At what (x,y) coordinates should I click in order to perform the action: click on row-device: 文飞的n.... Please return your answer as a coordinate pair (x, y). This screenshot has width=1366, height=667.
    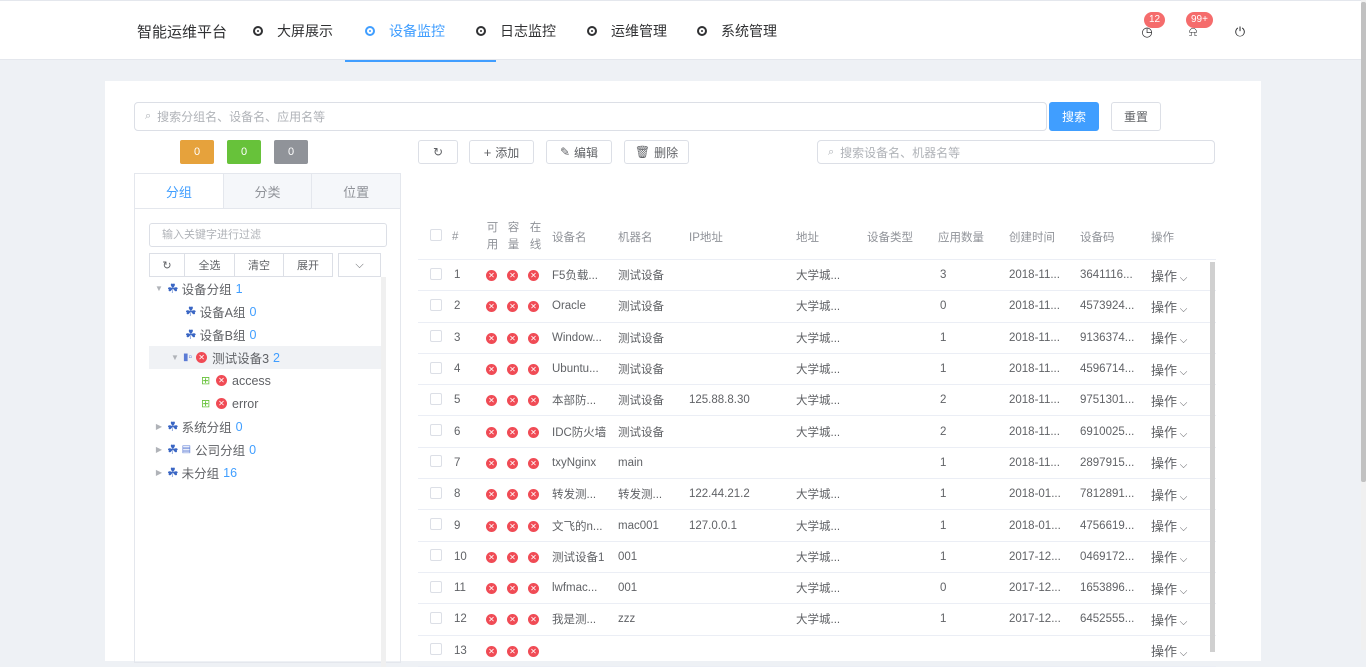
    Looking at the image, I should click on (577, 526).